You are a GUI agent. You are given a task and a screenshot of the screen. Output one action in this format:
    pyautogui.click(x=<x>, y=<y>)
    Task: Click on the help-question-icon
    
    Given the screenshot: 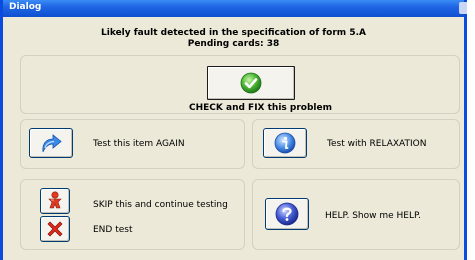 What is the action you would take?
    pyautogui.click(x=287, y=214)
    